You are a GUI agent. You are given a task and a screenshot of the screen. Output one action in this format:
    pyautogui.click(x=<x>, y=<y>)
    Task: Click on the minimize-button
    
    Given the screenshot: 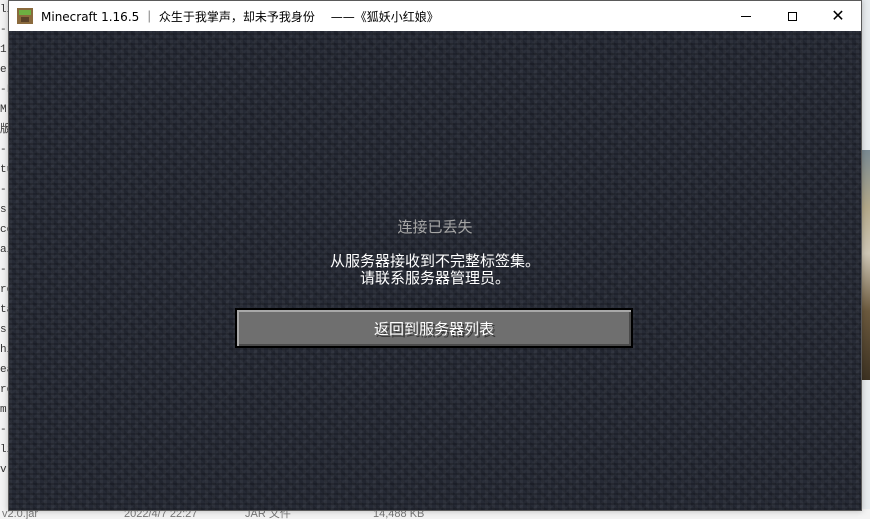 What is the action you would take?
    pyautogui.click(x=746, y=16)
    